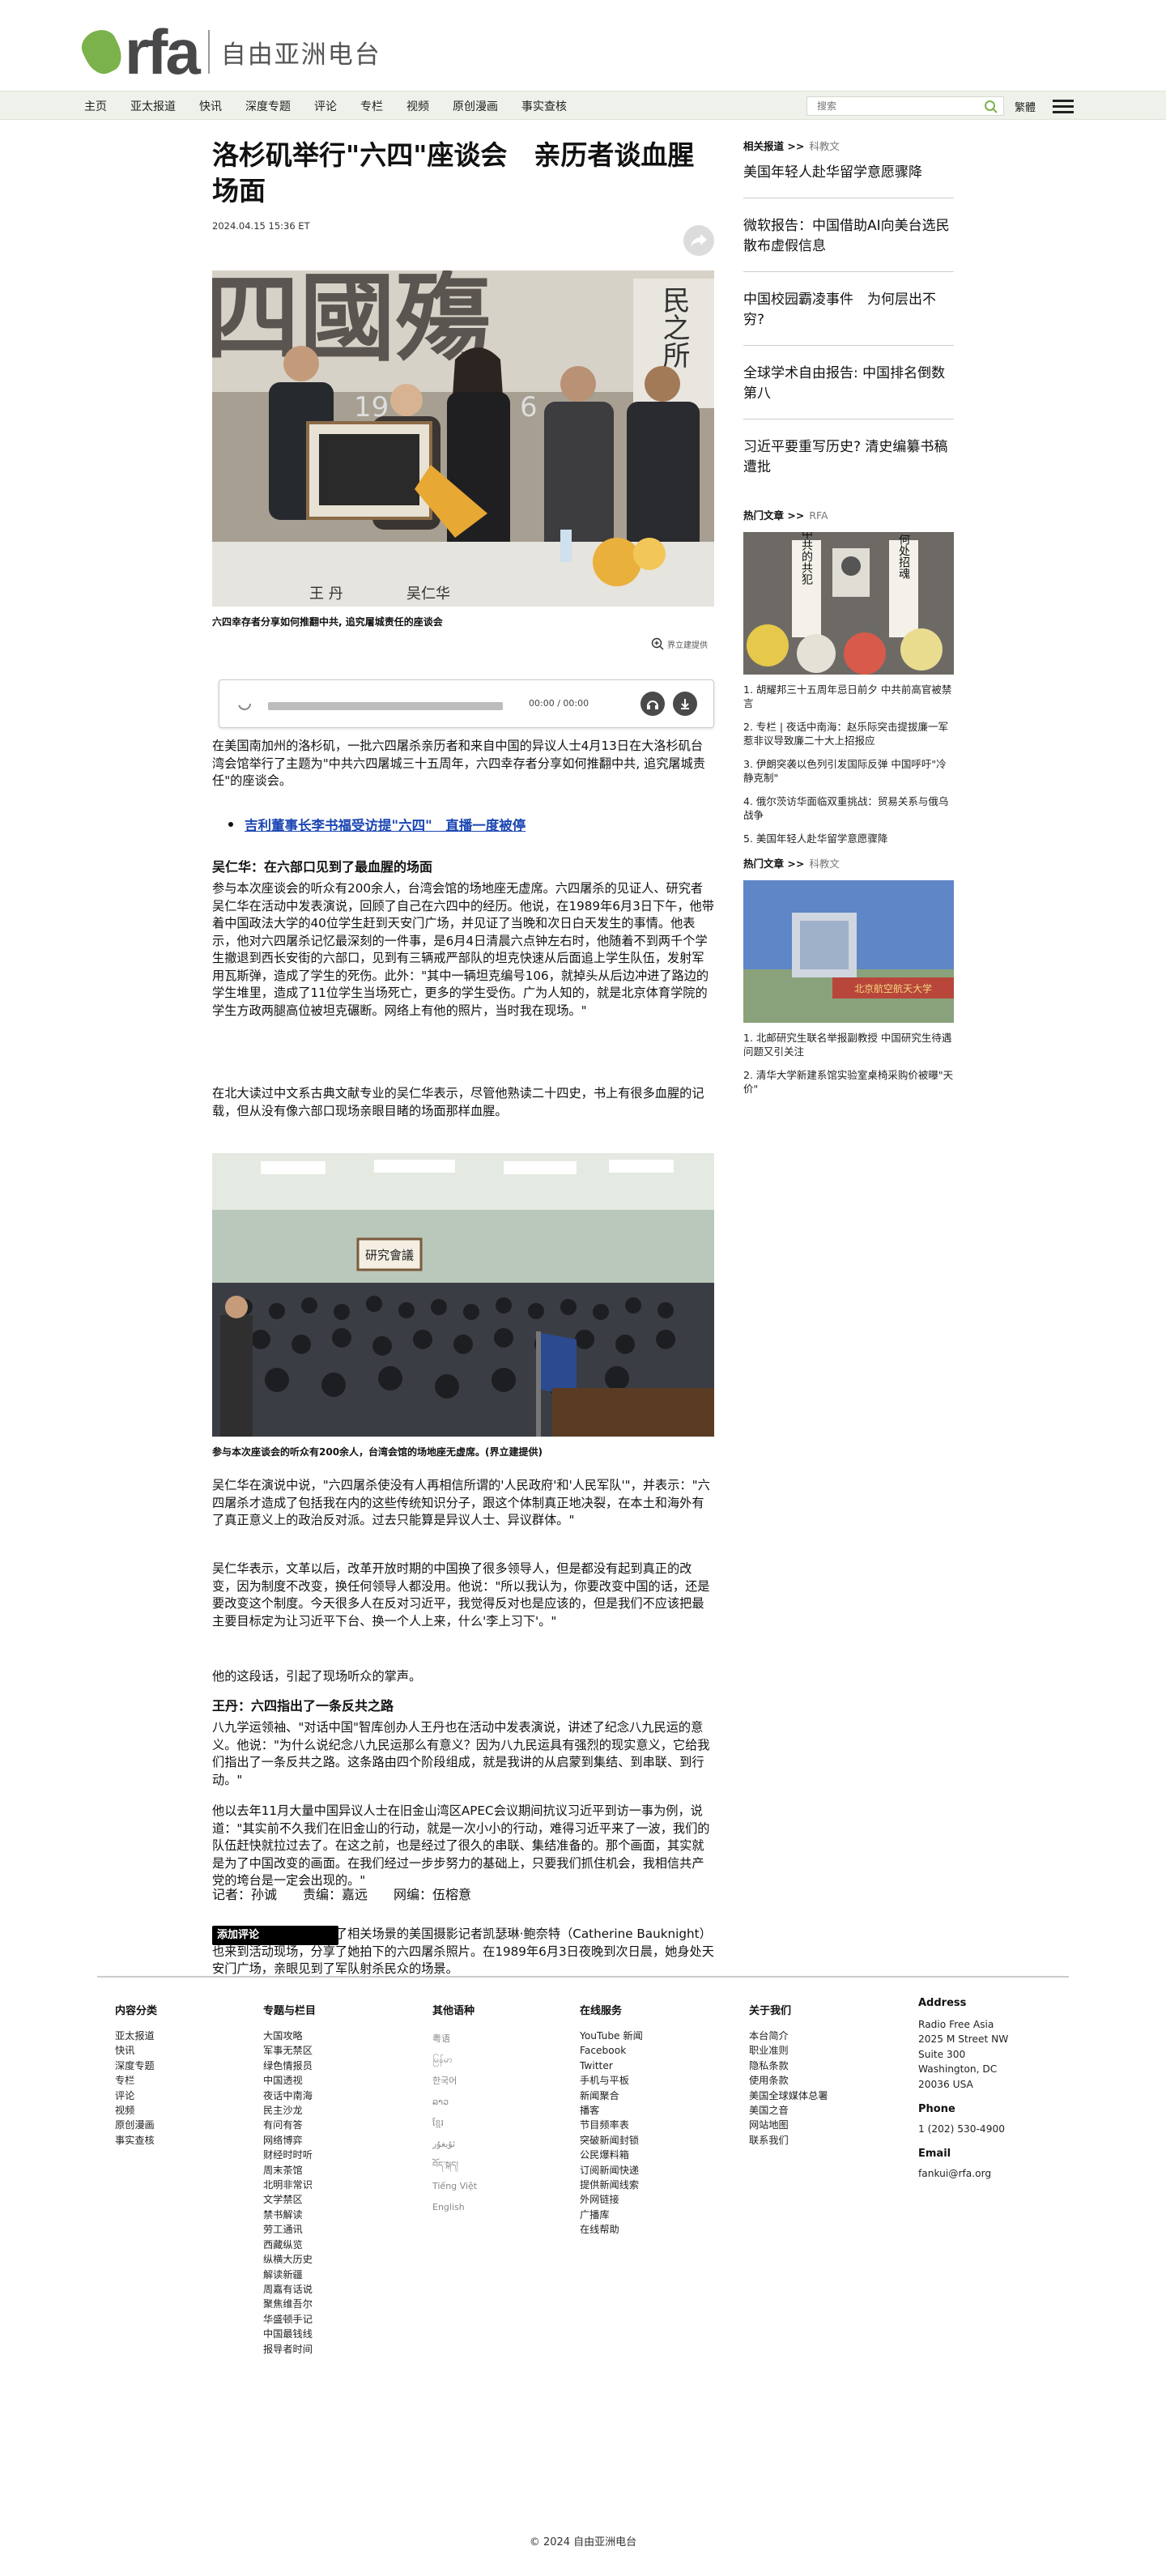 The image size is (1166, 2576). What do you see at coordinates (289, 2334) in the screenshot?
I see `footer-link: 中国最钱线` at bounding box center [289, 2334].